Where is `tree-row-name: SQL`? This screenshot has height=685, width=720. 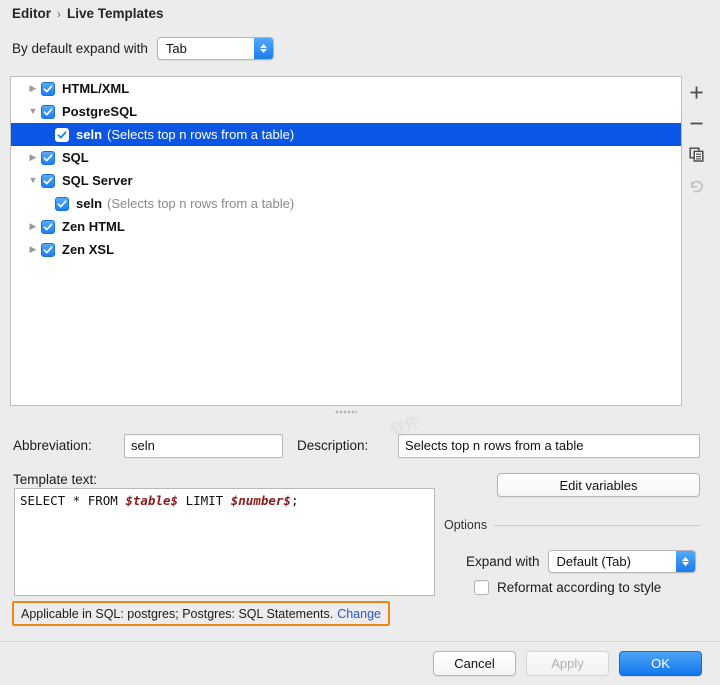 tree-row-name: SQL is located at coordinates (75, 157).